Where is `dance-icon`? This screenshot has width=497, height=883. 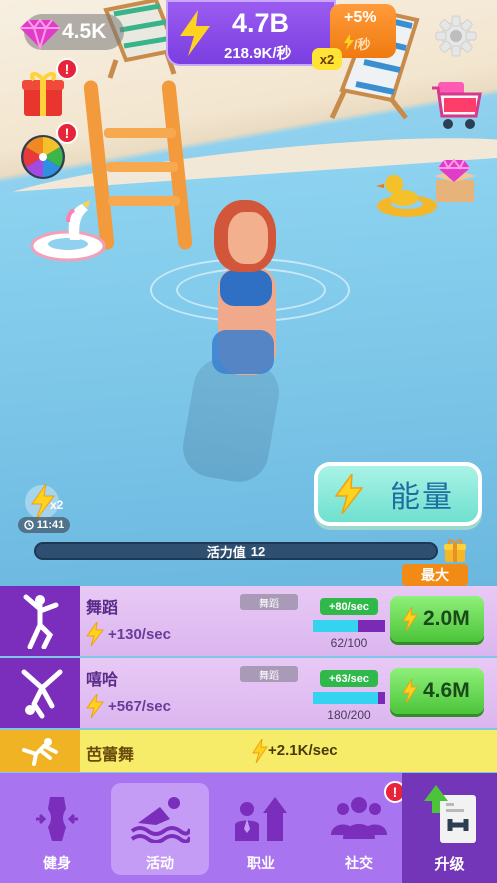
dance-icon is located at coordinates (41, 621).